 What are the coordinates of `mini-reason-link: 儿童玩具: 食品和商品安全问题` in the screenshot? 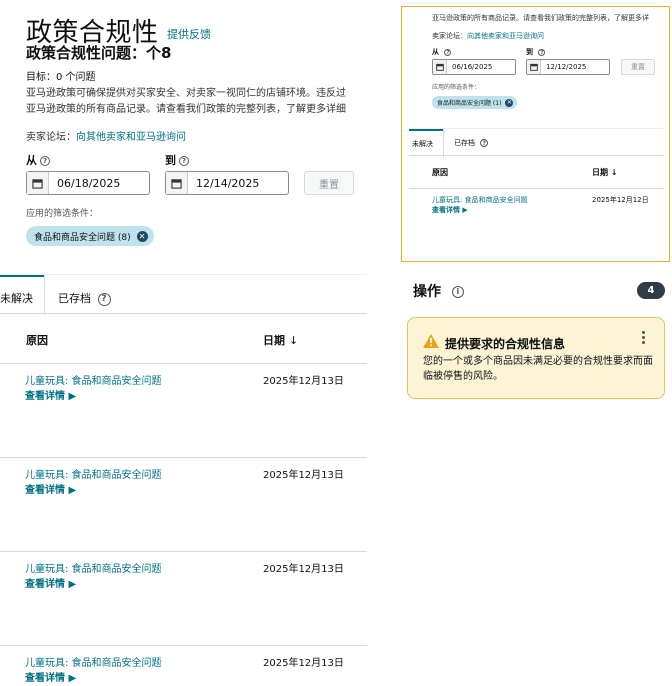 It's located at (480, 200).